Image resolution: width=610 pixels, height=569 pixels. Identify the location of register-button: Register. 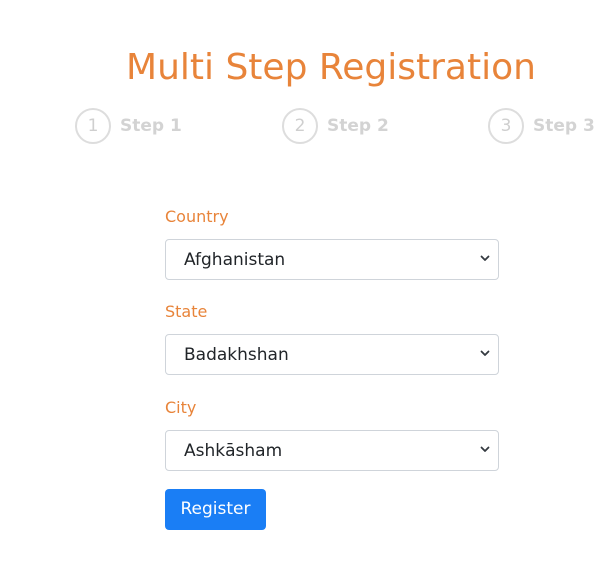
(215, 509).